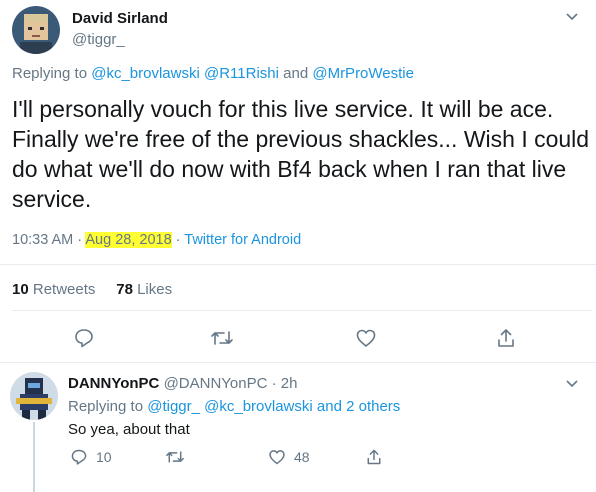 This screenshot has height=492, width=596. I want to click on reply-count: 10, so click(104, 457).